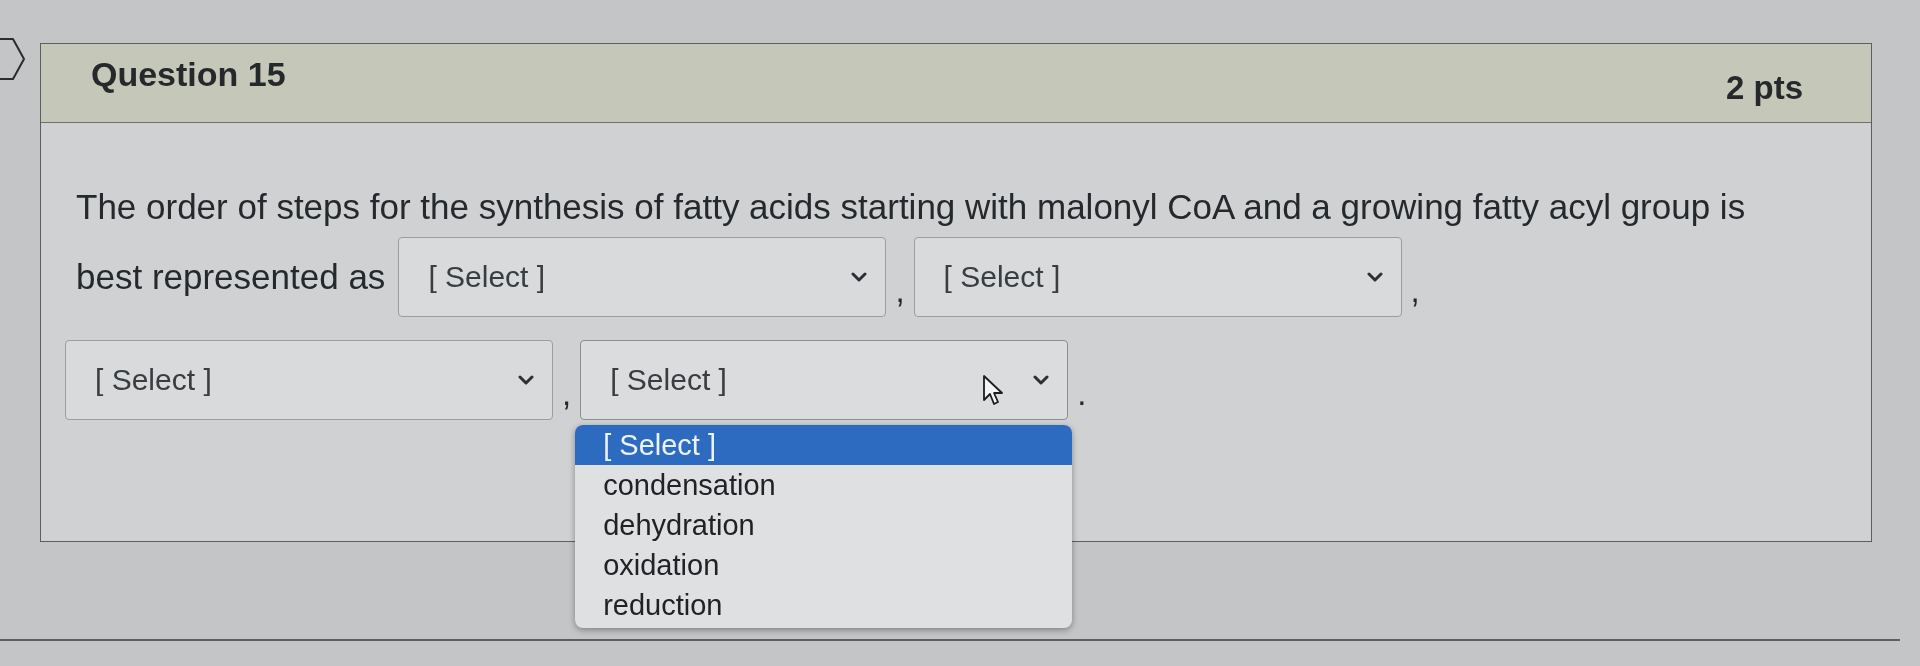 The width and height of the screenshot is (1920, 666). I want to click on points-label: 2 pts, so click(1764, 88).